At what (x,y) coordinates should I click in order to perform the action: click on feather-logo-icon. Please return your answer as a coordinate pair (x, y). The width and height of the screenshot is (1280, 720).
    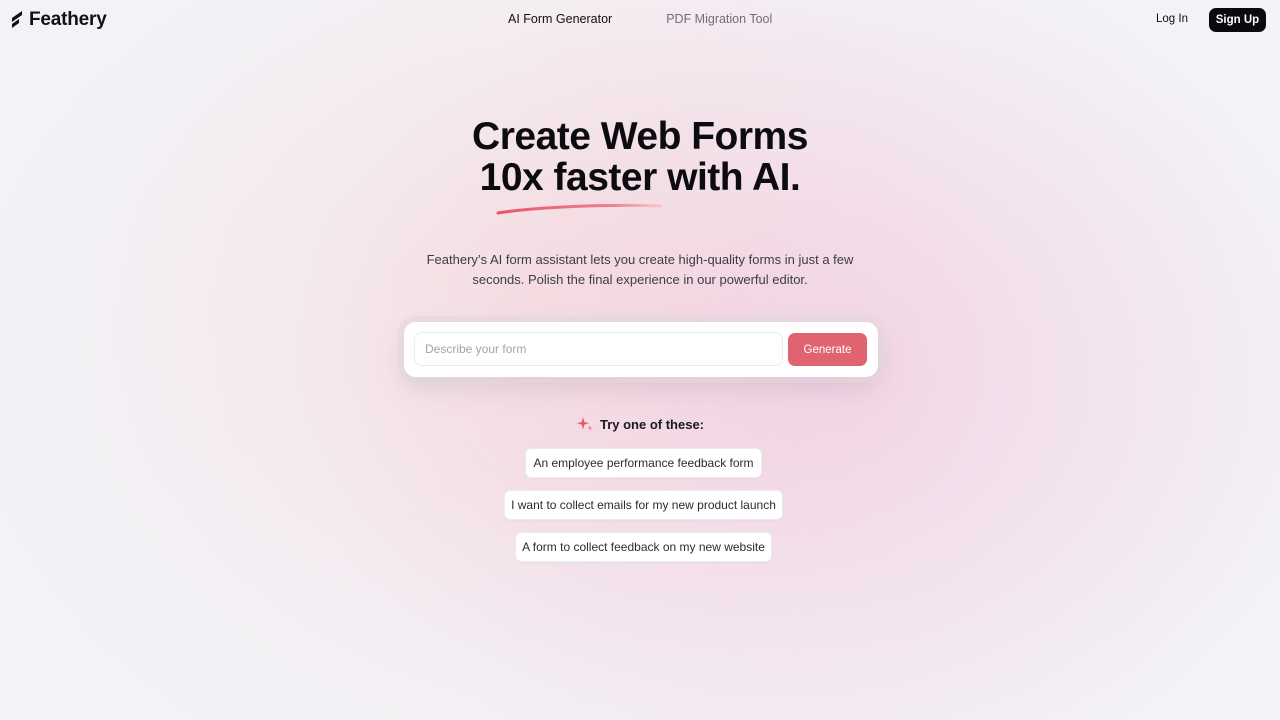
    Looking at the image, I should click on (17, 19).